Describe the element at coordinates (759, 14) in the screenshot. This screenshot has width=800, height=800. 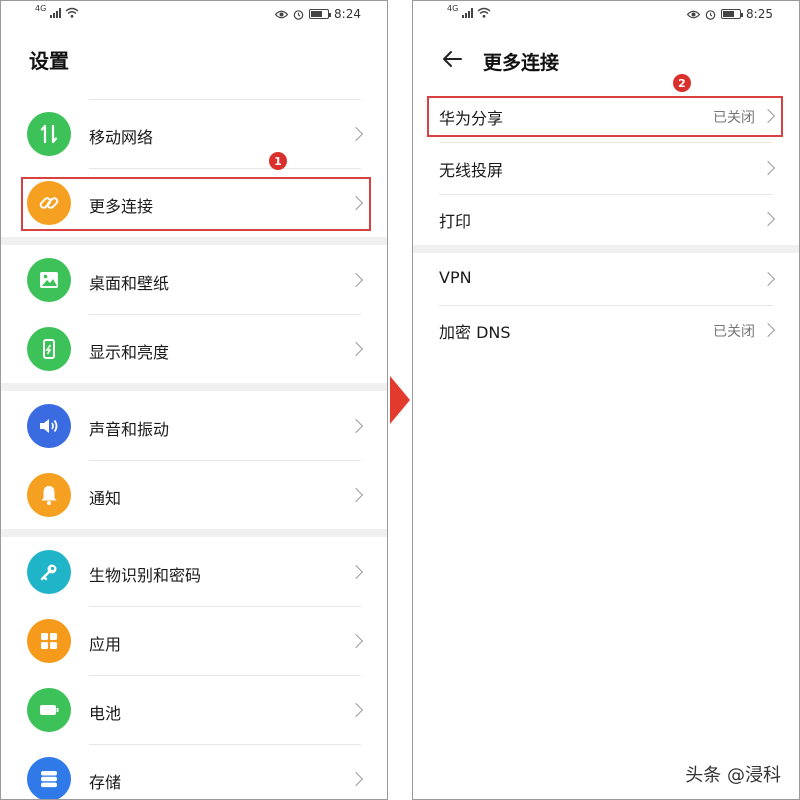
I see `clock-time: 8:25` at that location.